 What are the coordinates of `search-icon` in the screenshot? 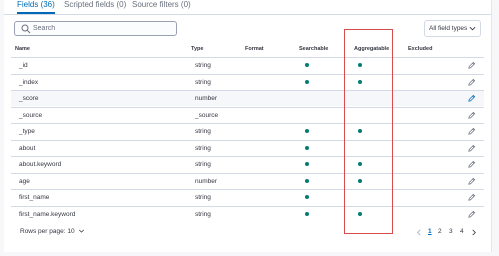 It's located at (26, 29).